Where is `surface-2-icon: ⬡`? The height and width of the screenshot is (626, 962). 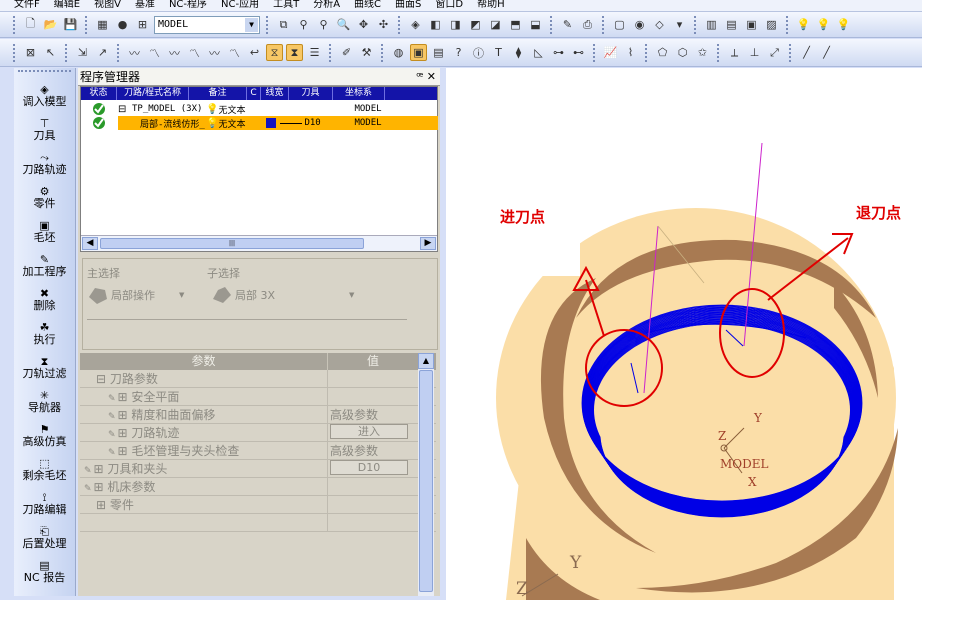
surface-2-icon: ⬡ is located at coordinates (682, 52).